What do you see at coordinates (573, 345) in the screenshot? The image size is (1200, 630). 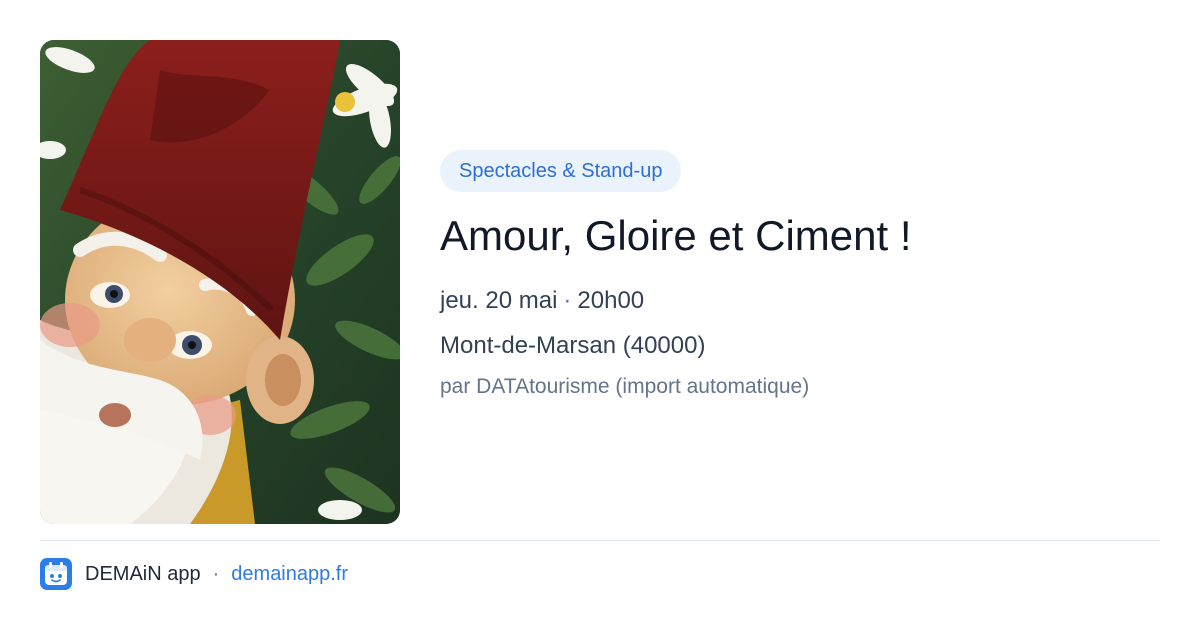 I see `event-location: Mont-de-Marsan (40000)` at bounding box center [573, 345].